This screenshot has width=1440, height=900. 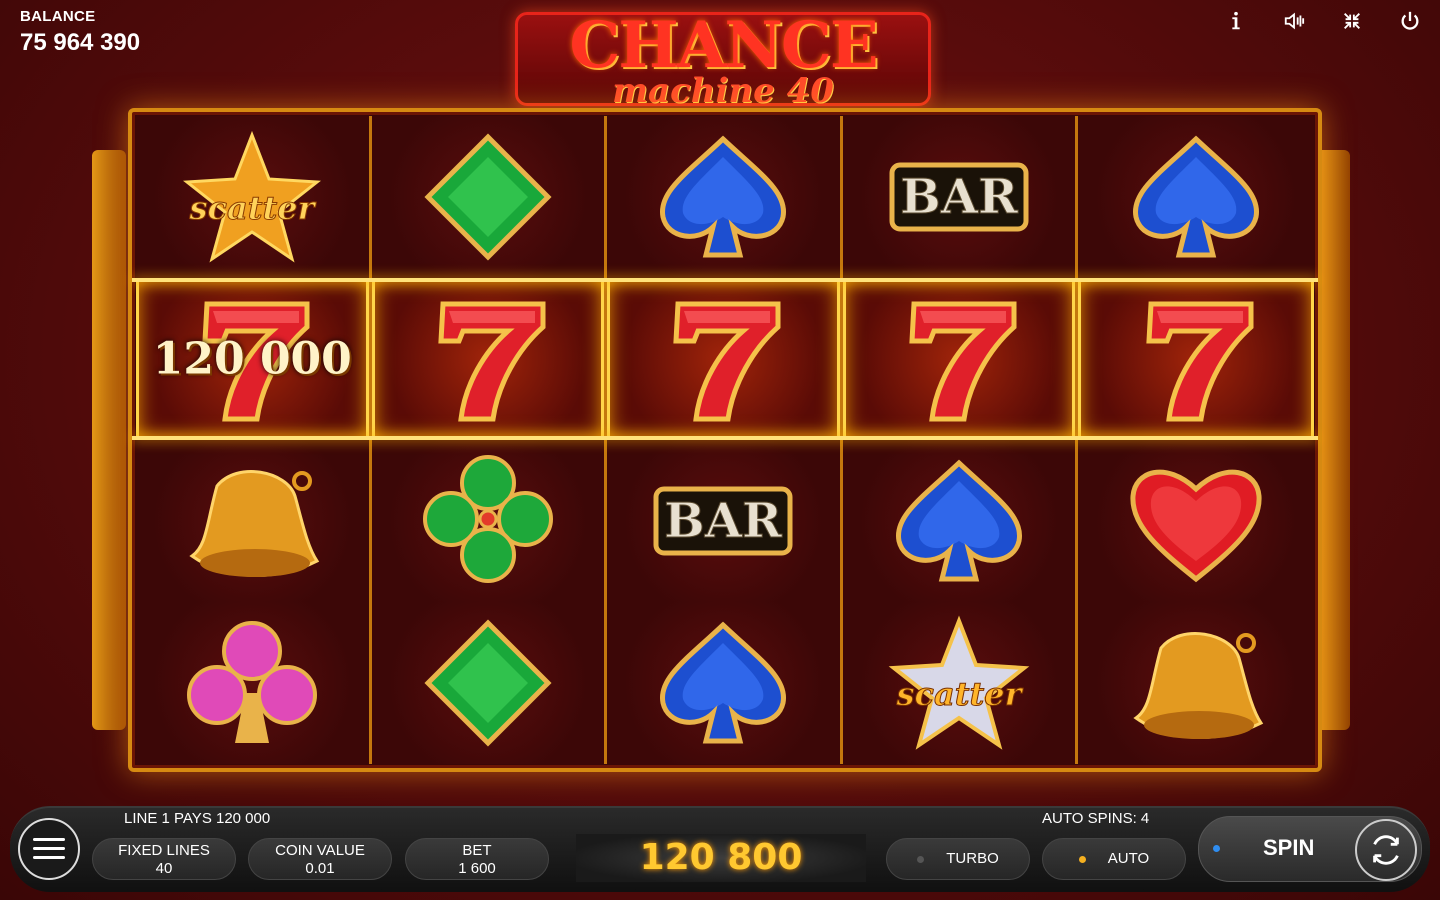 What do you see at coordinates (721, 858) in the screenshot?
I see `win-display: 120 800` at bounding box center [721, 858].